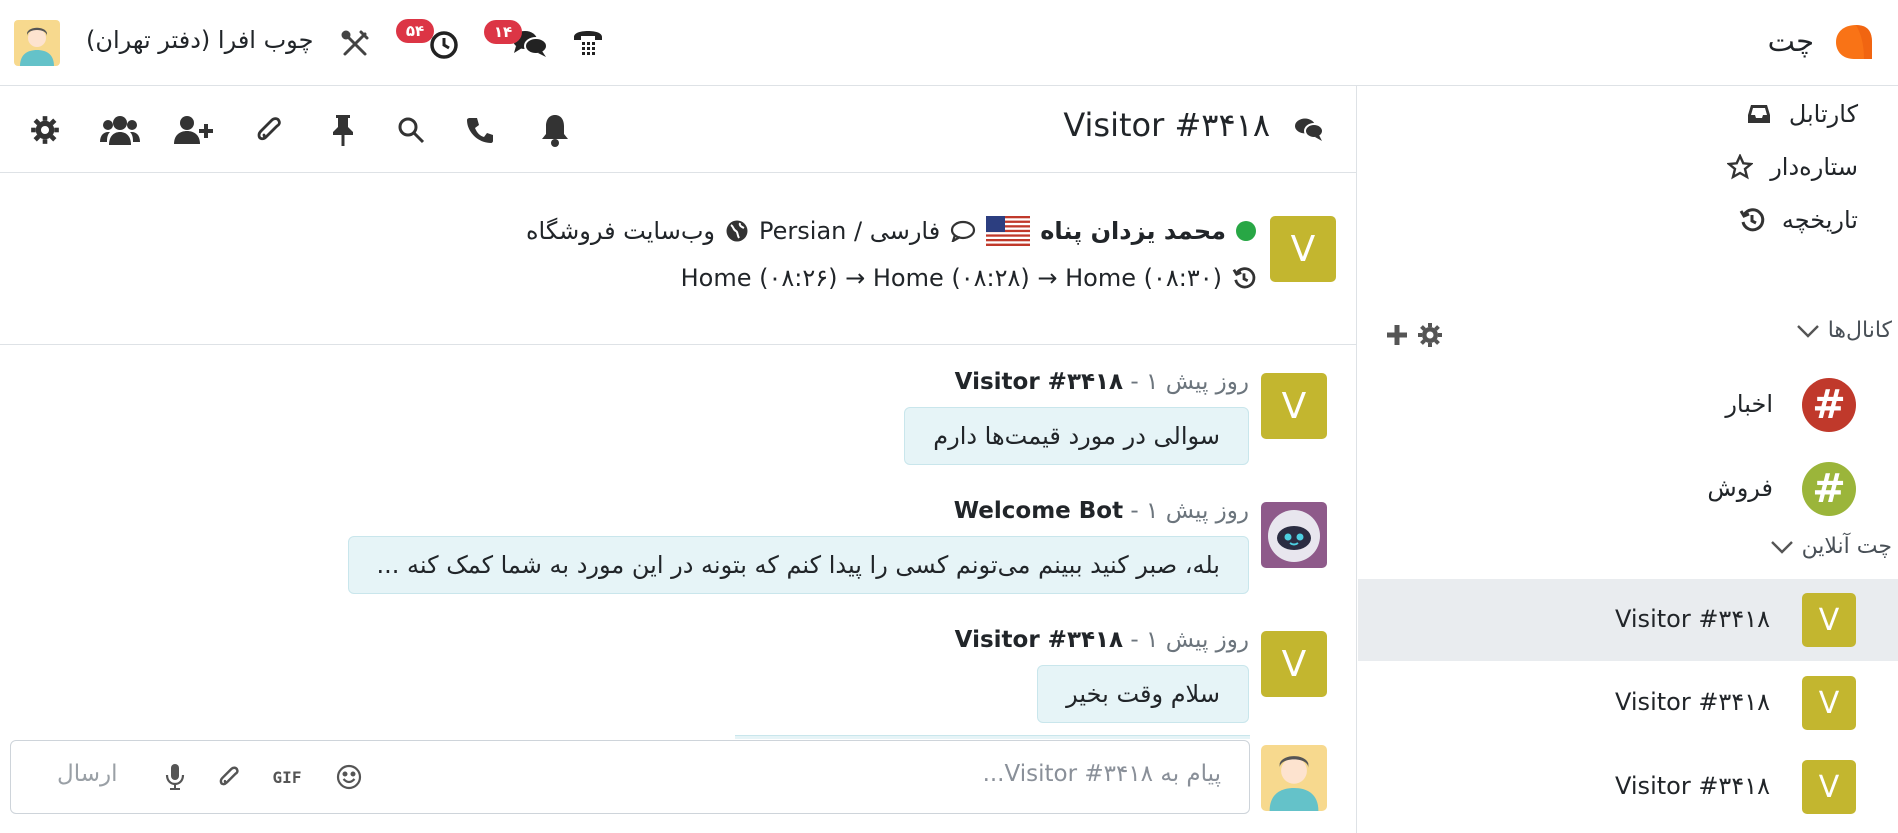 The width and height of the screenshot is (1898, 833). What do you see at coordinates (1309, 129) in the screenshot?
I see `chat-bubbles-icon` at bounding box center [1309, 129].